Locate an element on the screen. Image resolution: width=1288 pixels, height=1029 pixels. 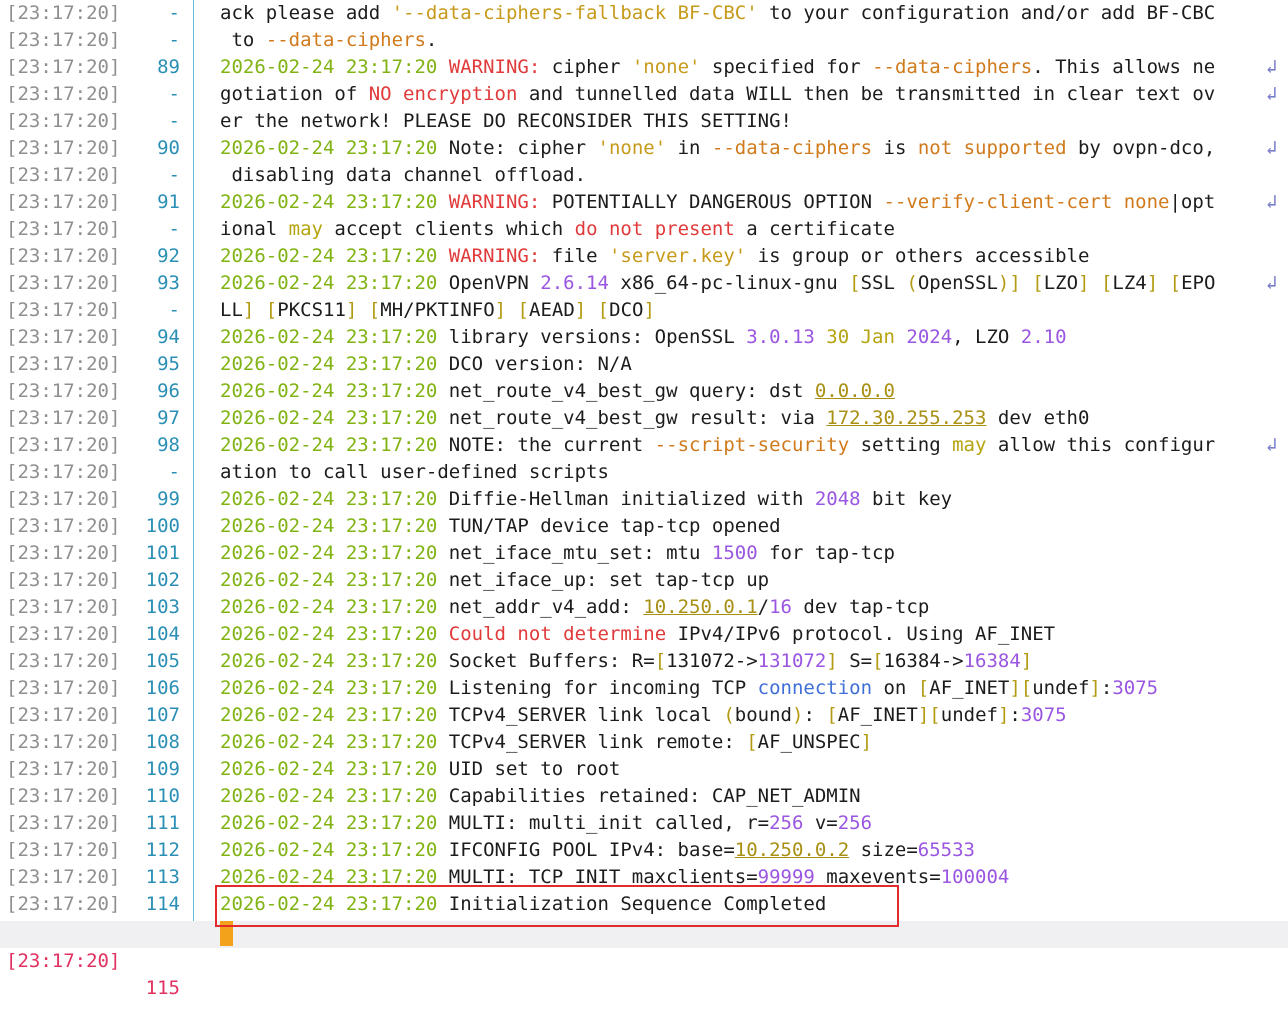
message-segment: TUN/TAP device tap-tcp opened is located at coordinates (609, 526).